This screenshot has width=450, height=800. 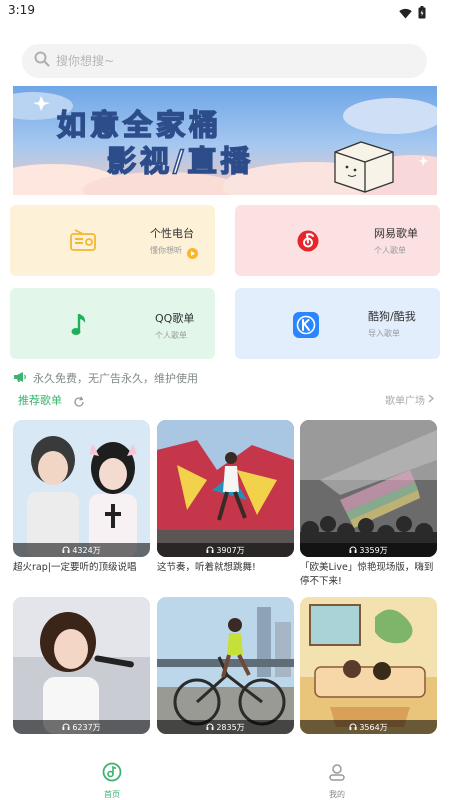 I want to click on wifi-icon, so click(x=405, y=13).